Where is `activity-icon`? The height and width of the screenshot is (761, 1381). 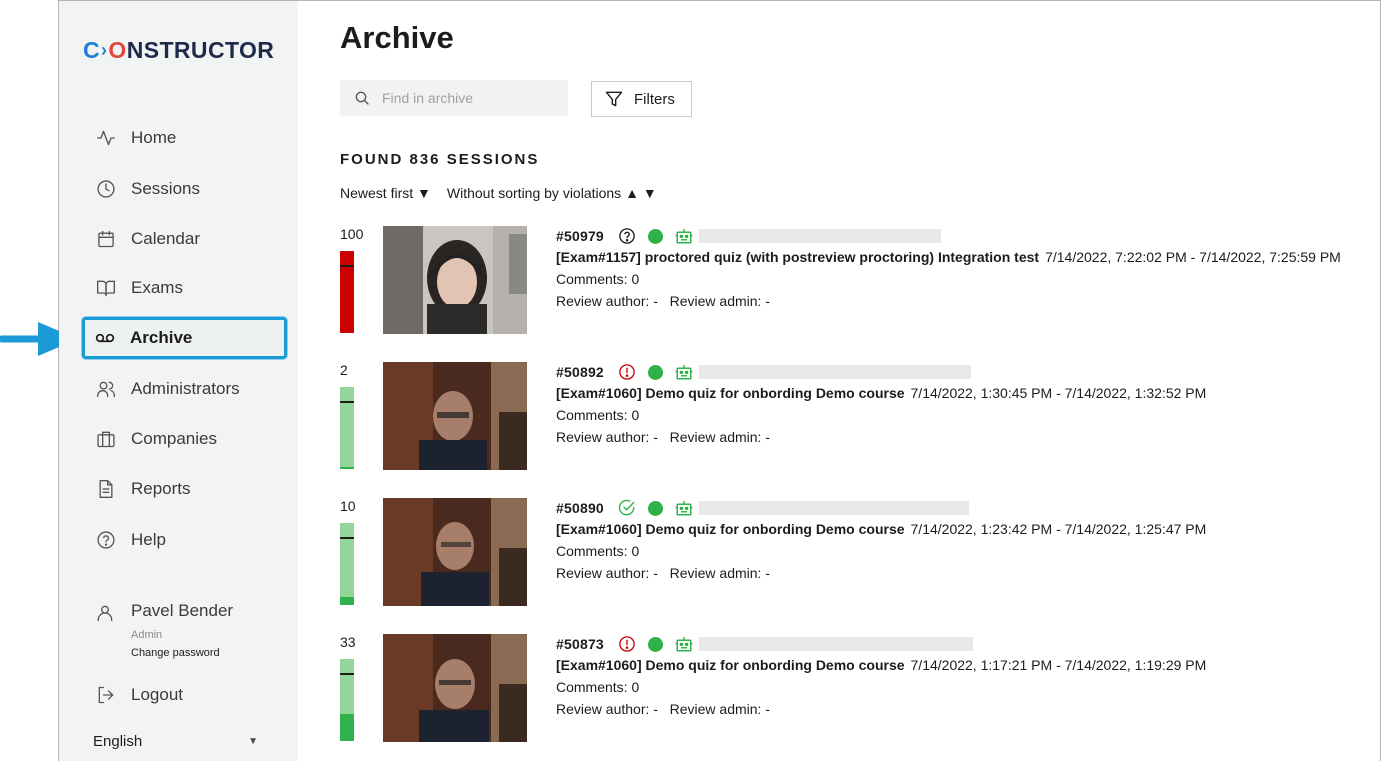 activity-icon is located at coordinates (106, 138).